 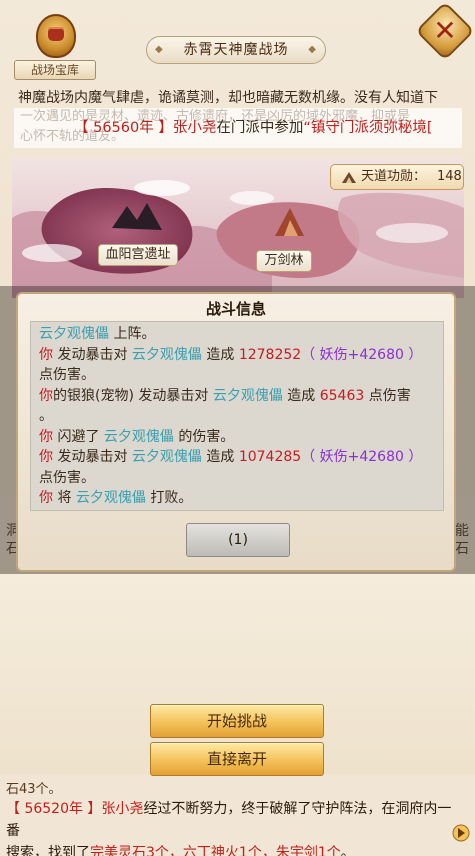 I want to click on event-log-line-1: 【 56520年 】张小尧经过不断努力，终于破解了守护阵法，在洞府内一番, so click(x=229, y=820).